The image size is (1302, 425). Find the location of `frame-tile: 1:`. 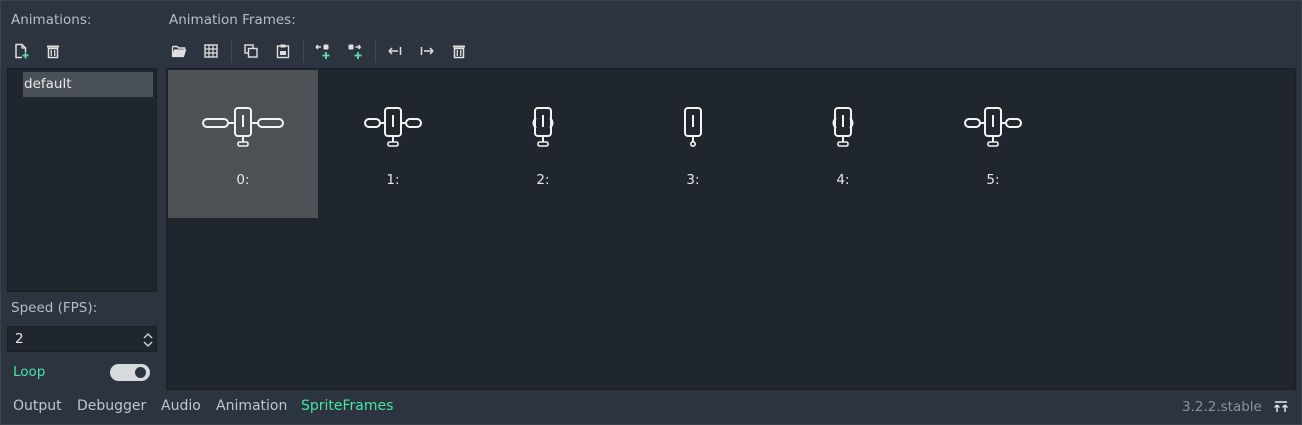

frame-tile: 1: is located at coordinates (393, 144).